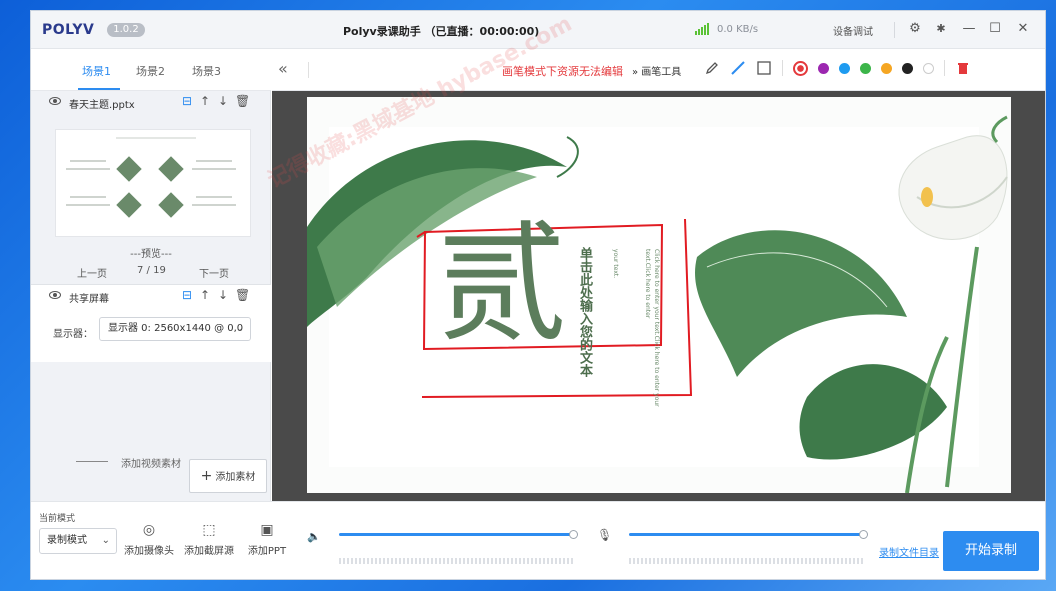 This screenshot has height=591, width=1056. What do you see at coordinates (823, 68) in the screenshot?
I see `color-purple` at bounding box center [823, 68].